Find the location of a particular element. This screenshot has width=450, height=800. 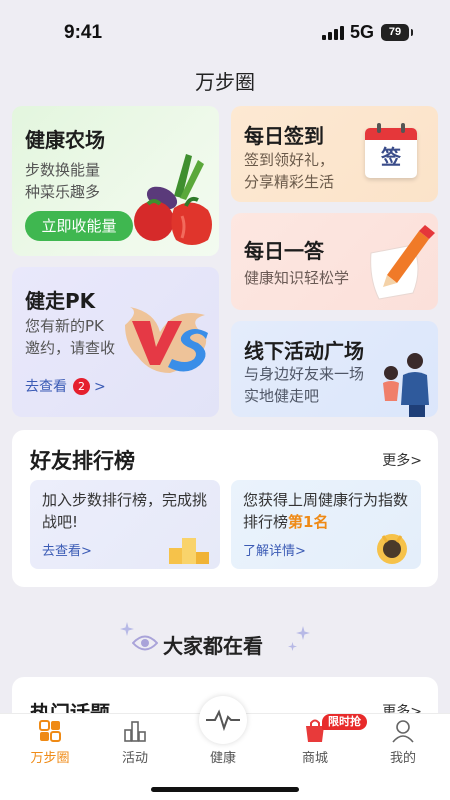

pk-desc-line2: 邀约，请查收 is located at coordinates (70, 348).